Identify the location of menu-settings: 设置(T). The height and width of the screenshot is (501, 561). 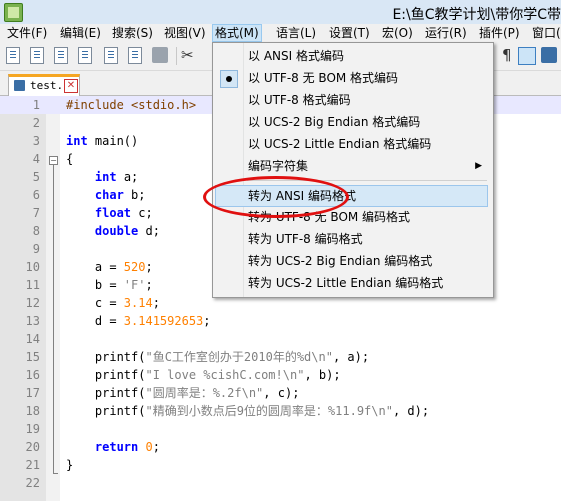
(349, 33).